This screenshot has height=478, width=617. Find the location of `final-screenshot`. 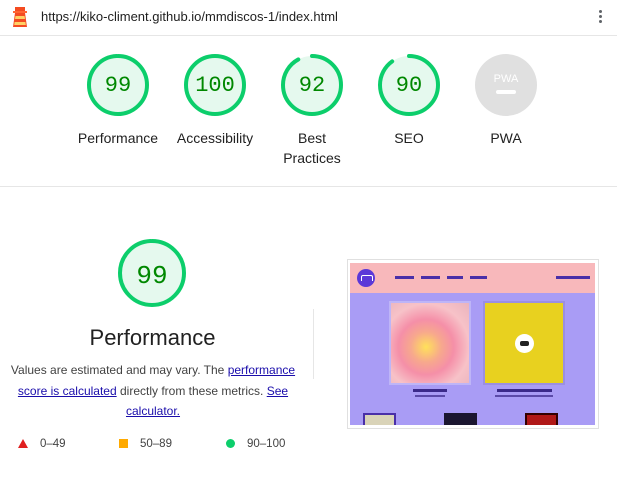

final-screenshot is located at coordinates (473, 344).